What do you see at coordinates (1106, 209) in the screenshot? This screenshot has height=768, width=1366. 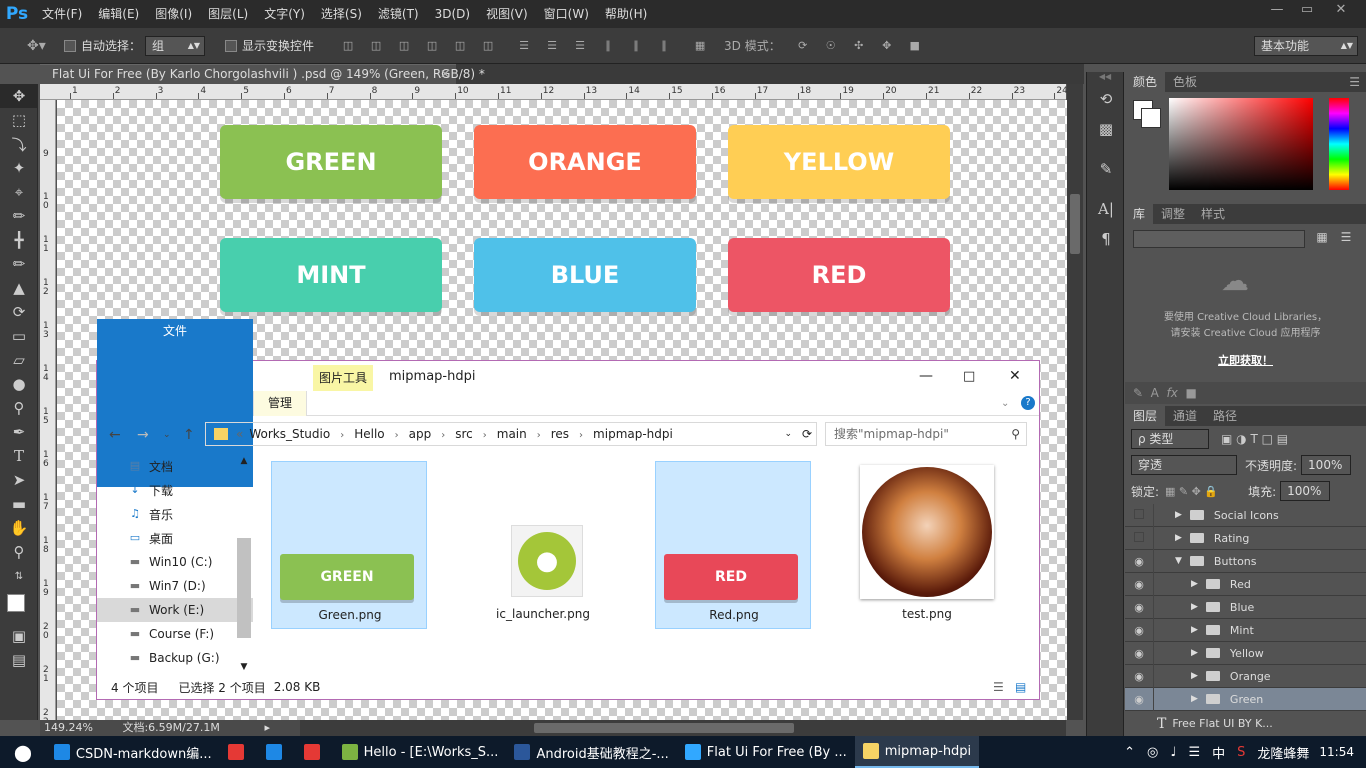 I see `character-panel-icon: A|` at bounding box center [1106, 209].